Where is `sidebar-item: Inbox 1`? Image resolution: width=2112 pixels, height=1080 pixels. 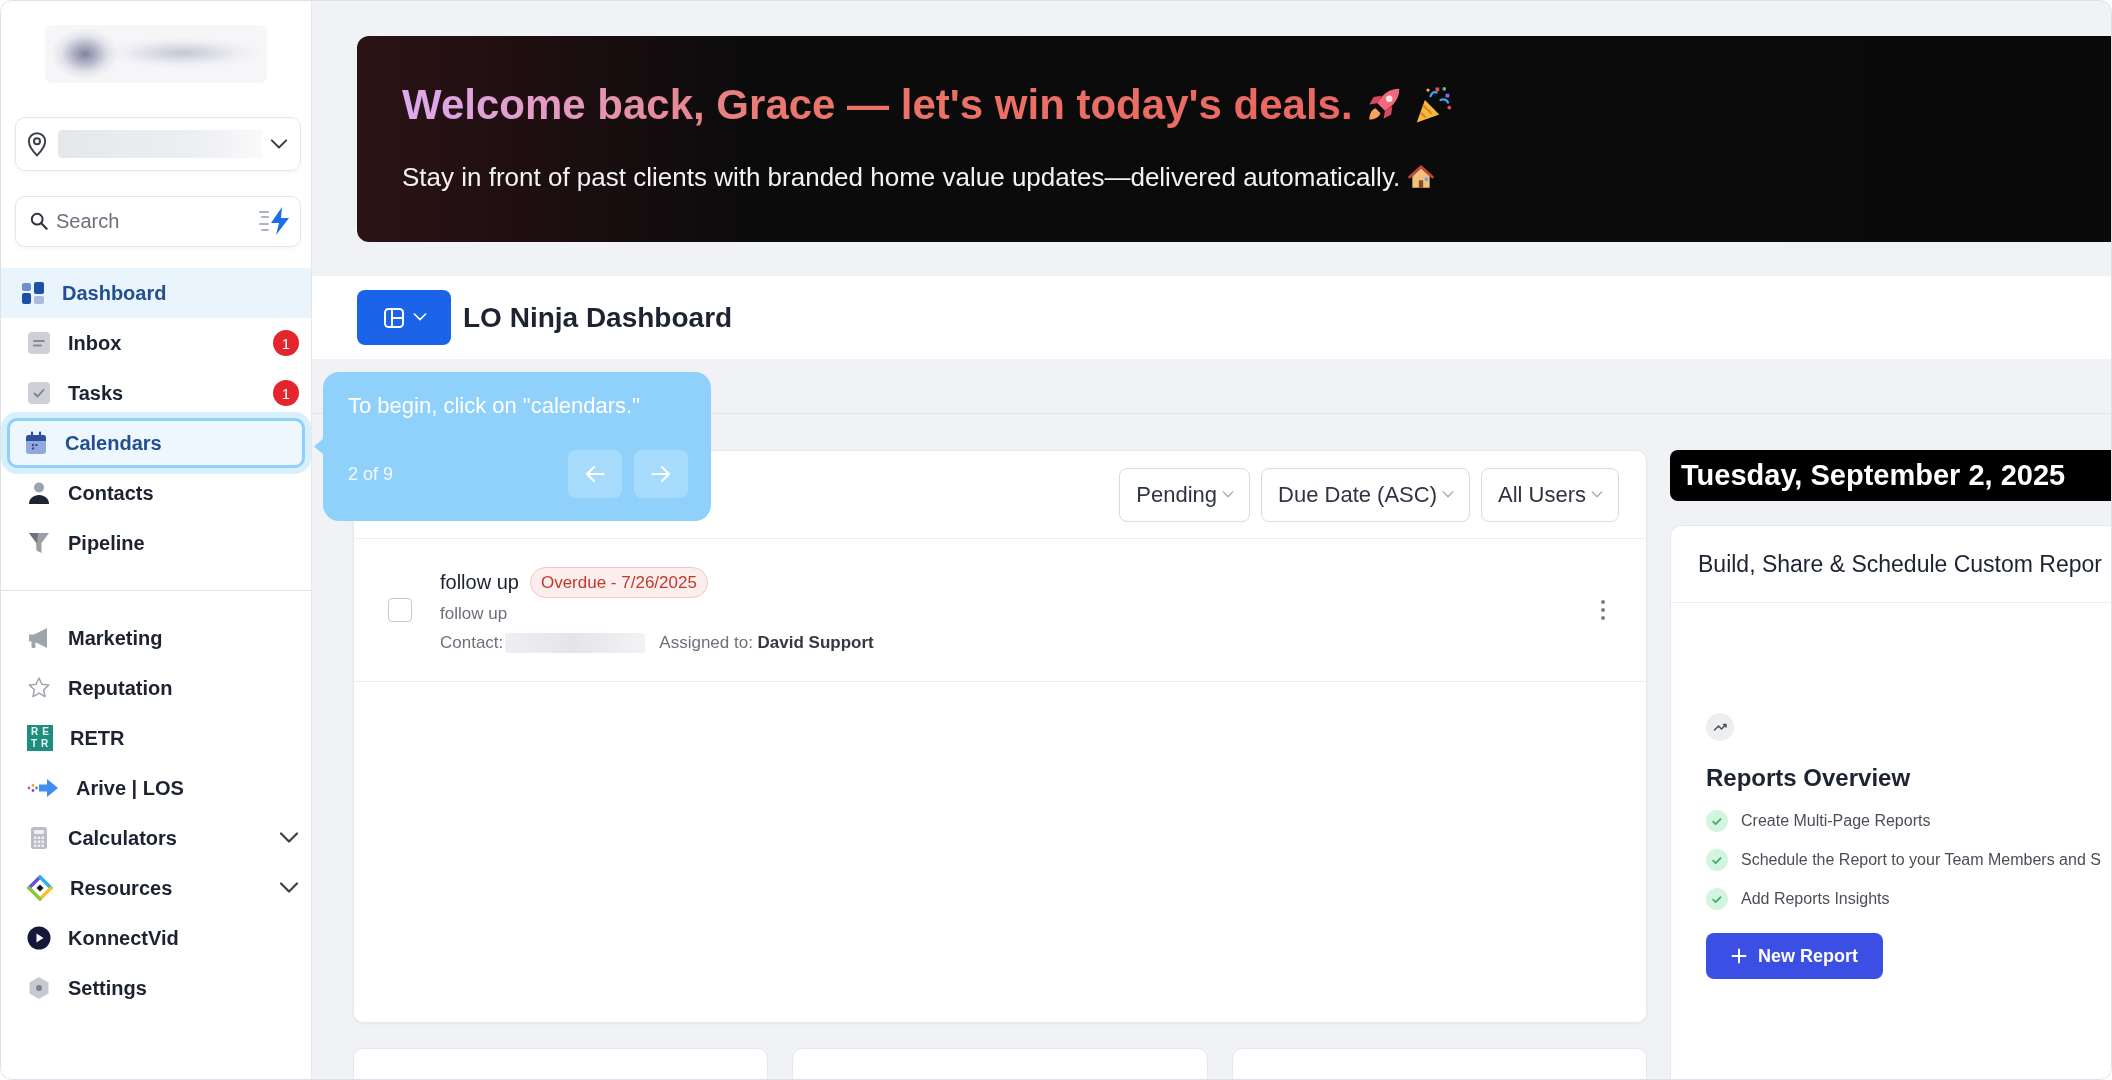 sidebar-item: Inbox 1 is located at coordinates (156, 343).